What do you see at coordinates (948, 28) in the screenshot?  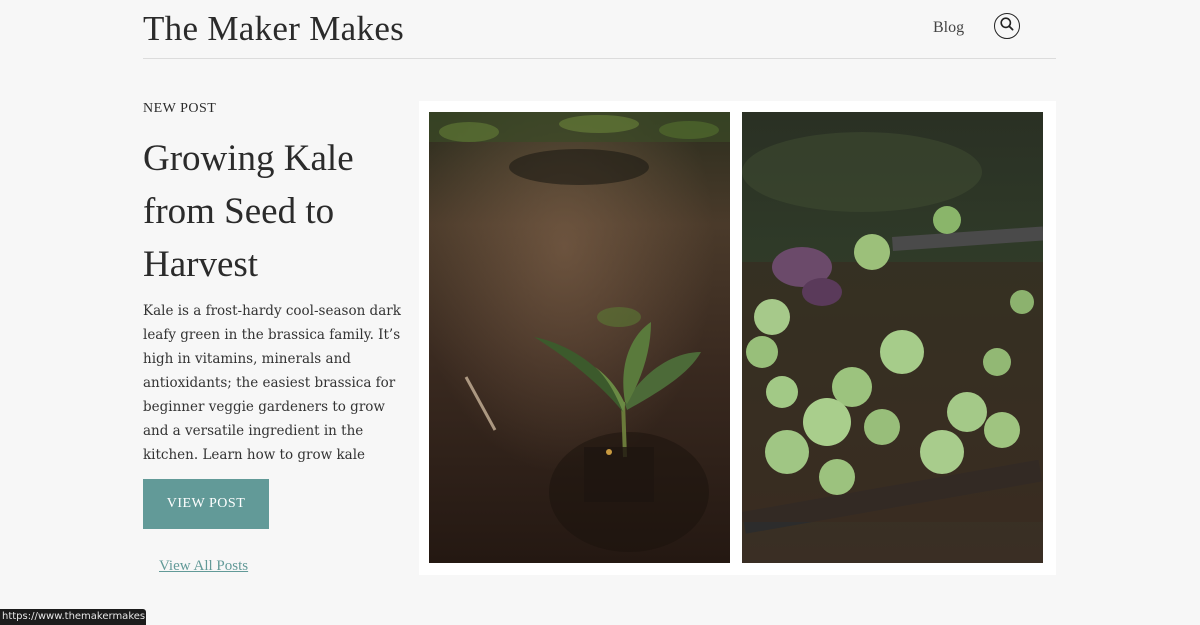 I see `nav-link-blog: Blog` at bounding box center [948, 28].